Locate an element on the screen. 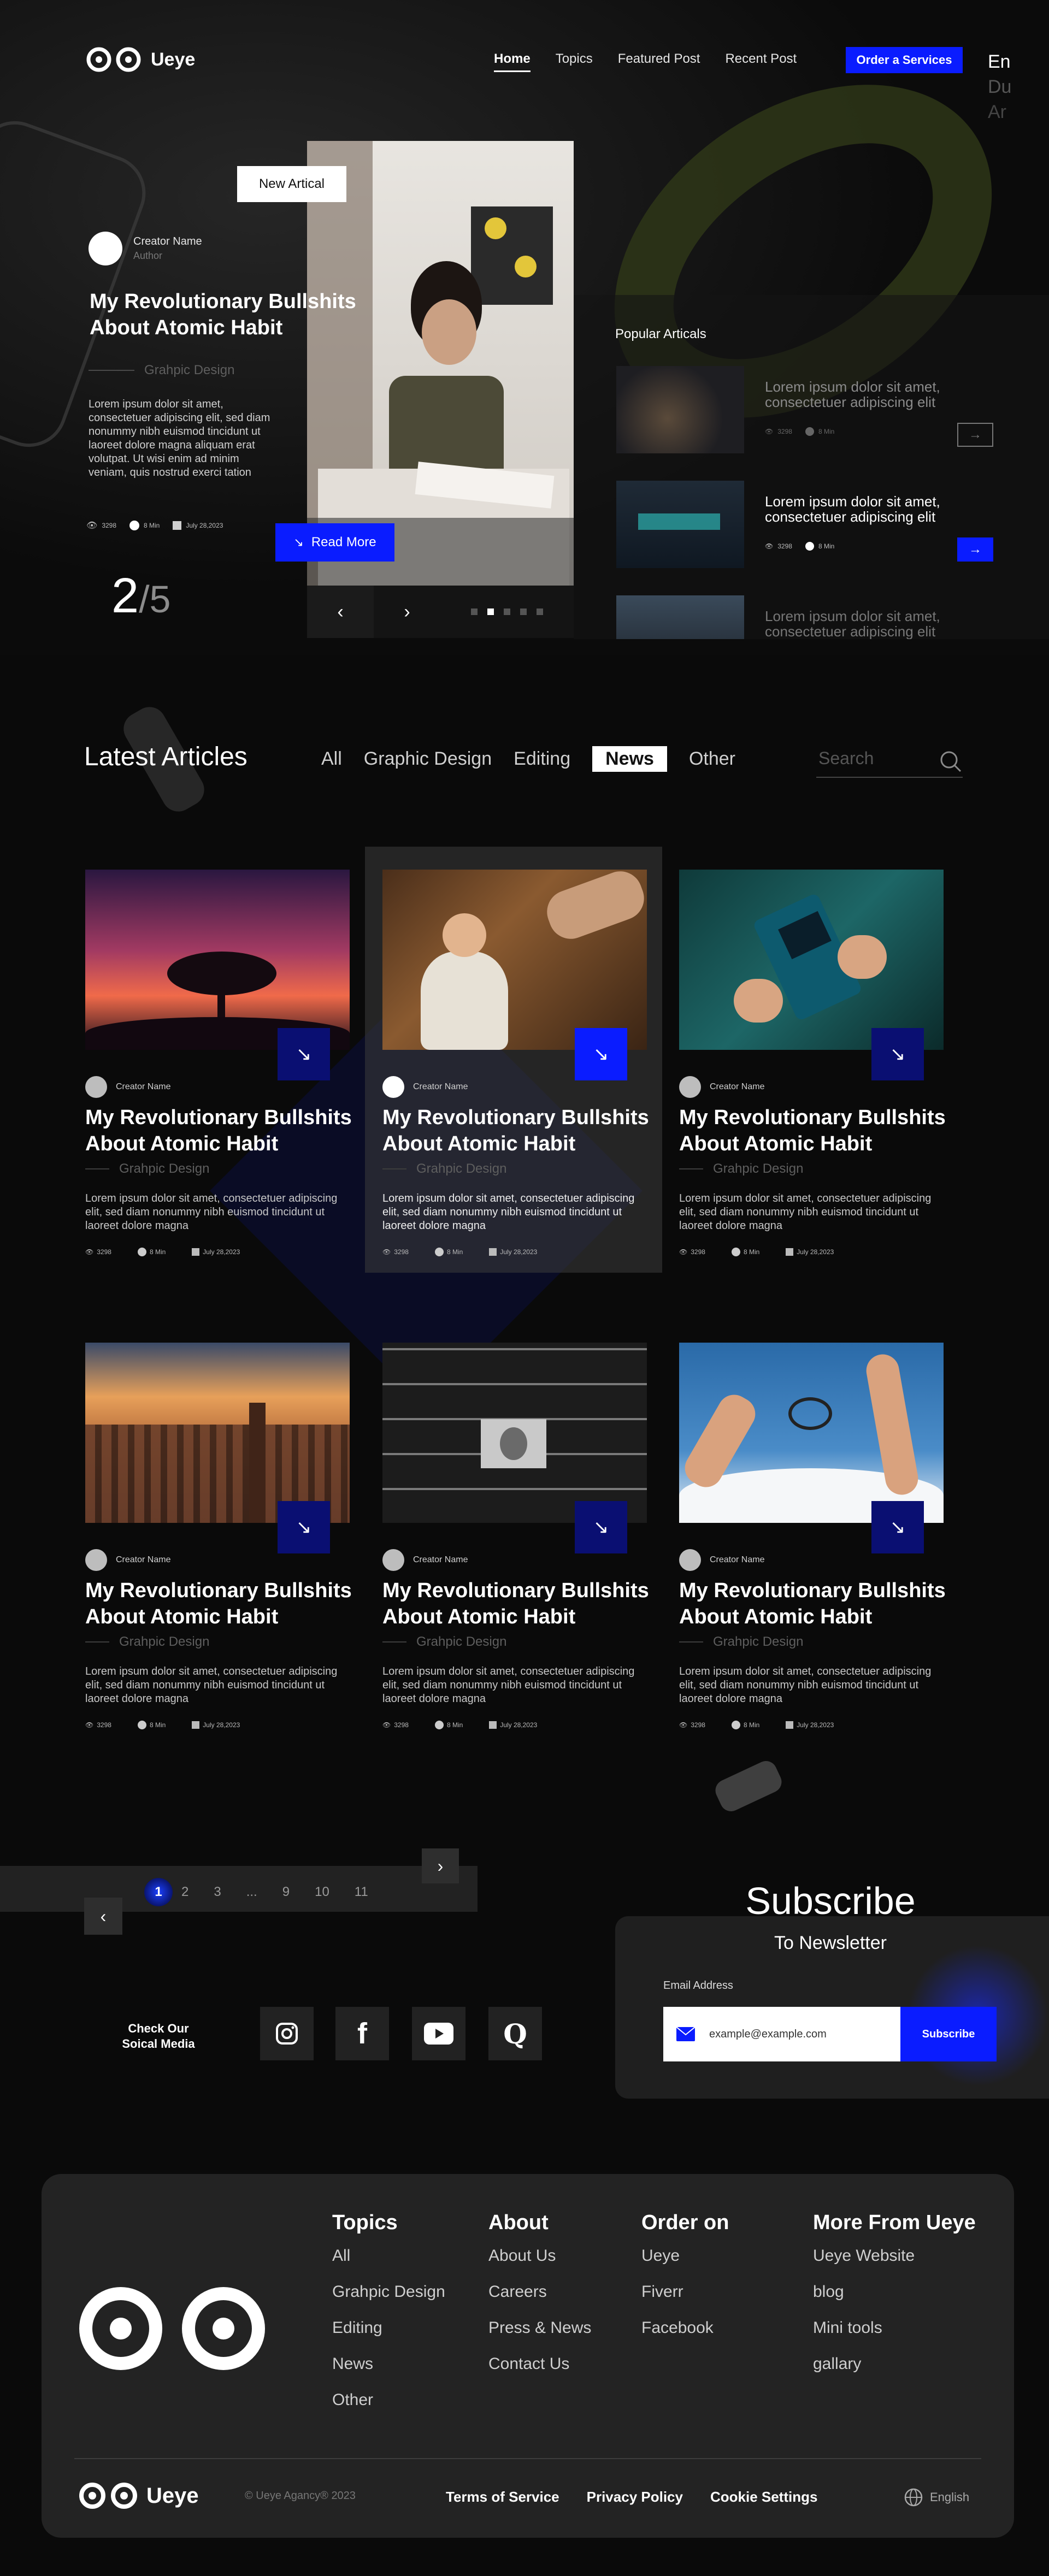 The height and width of the screenshot is (2576, 1049). footer-language: English is located at coordinates (937, 2497).